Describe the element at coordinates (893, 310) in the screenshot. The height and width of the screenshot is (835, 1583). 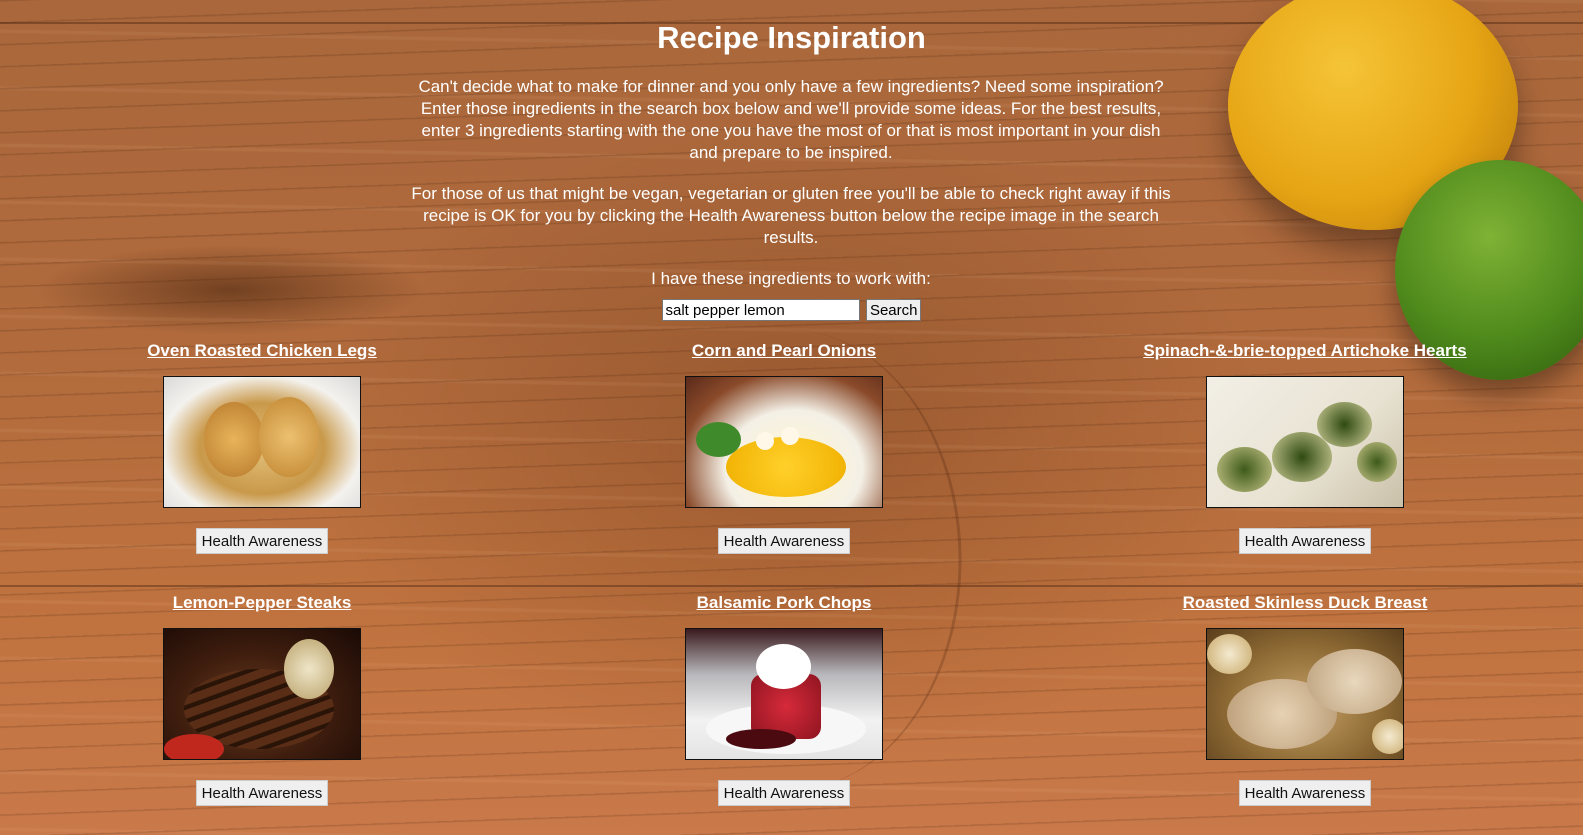
I see `search-button: Search` at that location.